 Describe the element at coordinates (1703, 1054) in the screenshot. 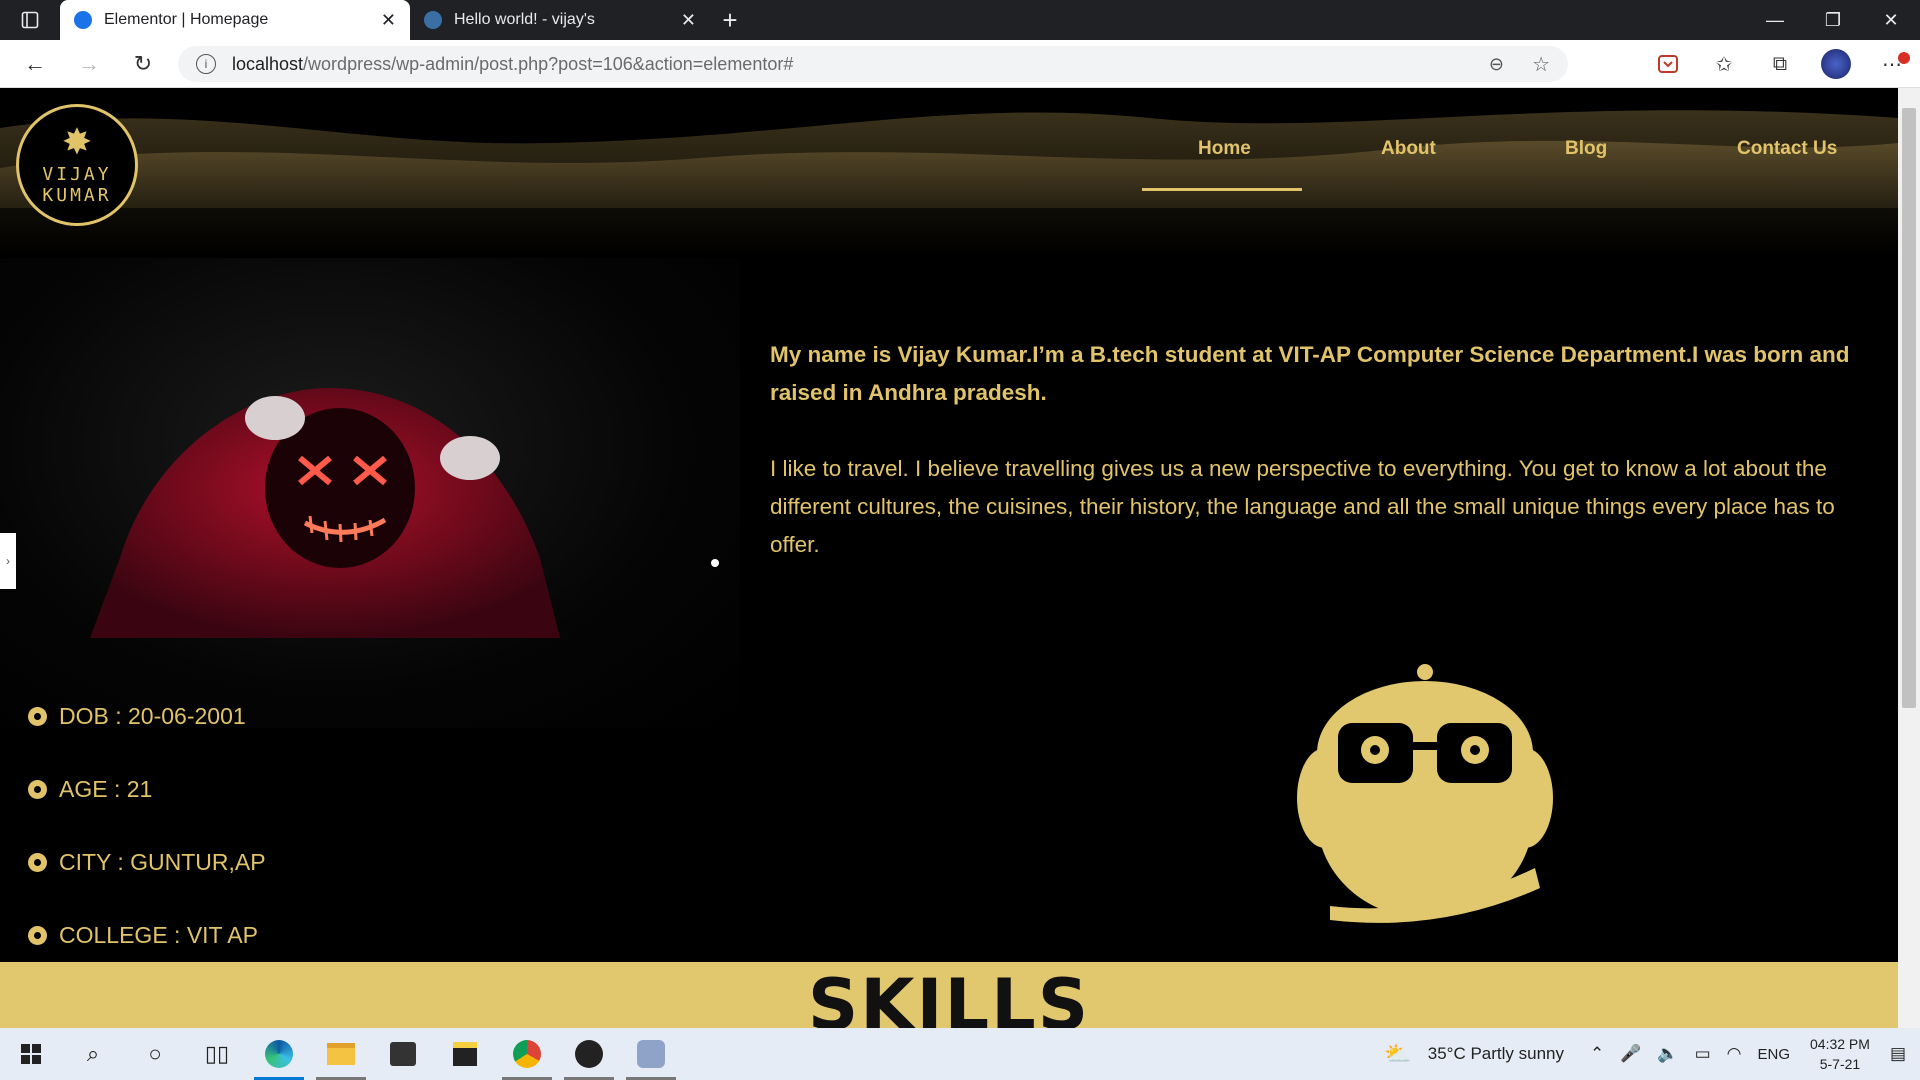

I see `battery-icon: ▭` at that location.